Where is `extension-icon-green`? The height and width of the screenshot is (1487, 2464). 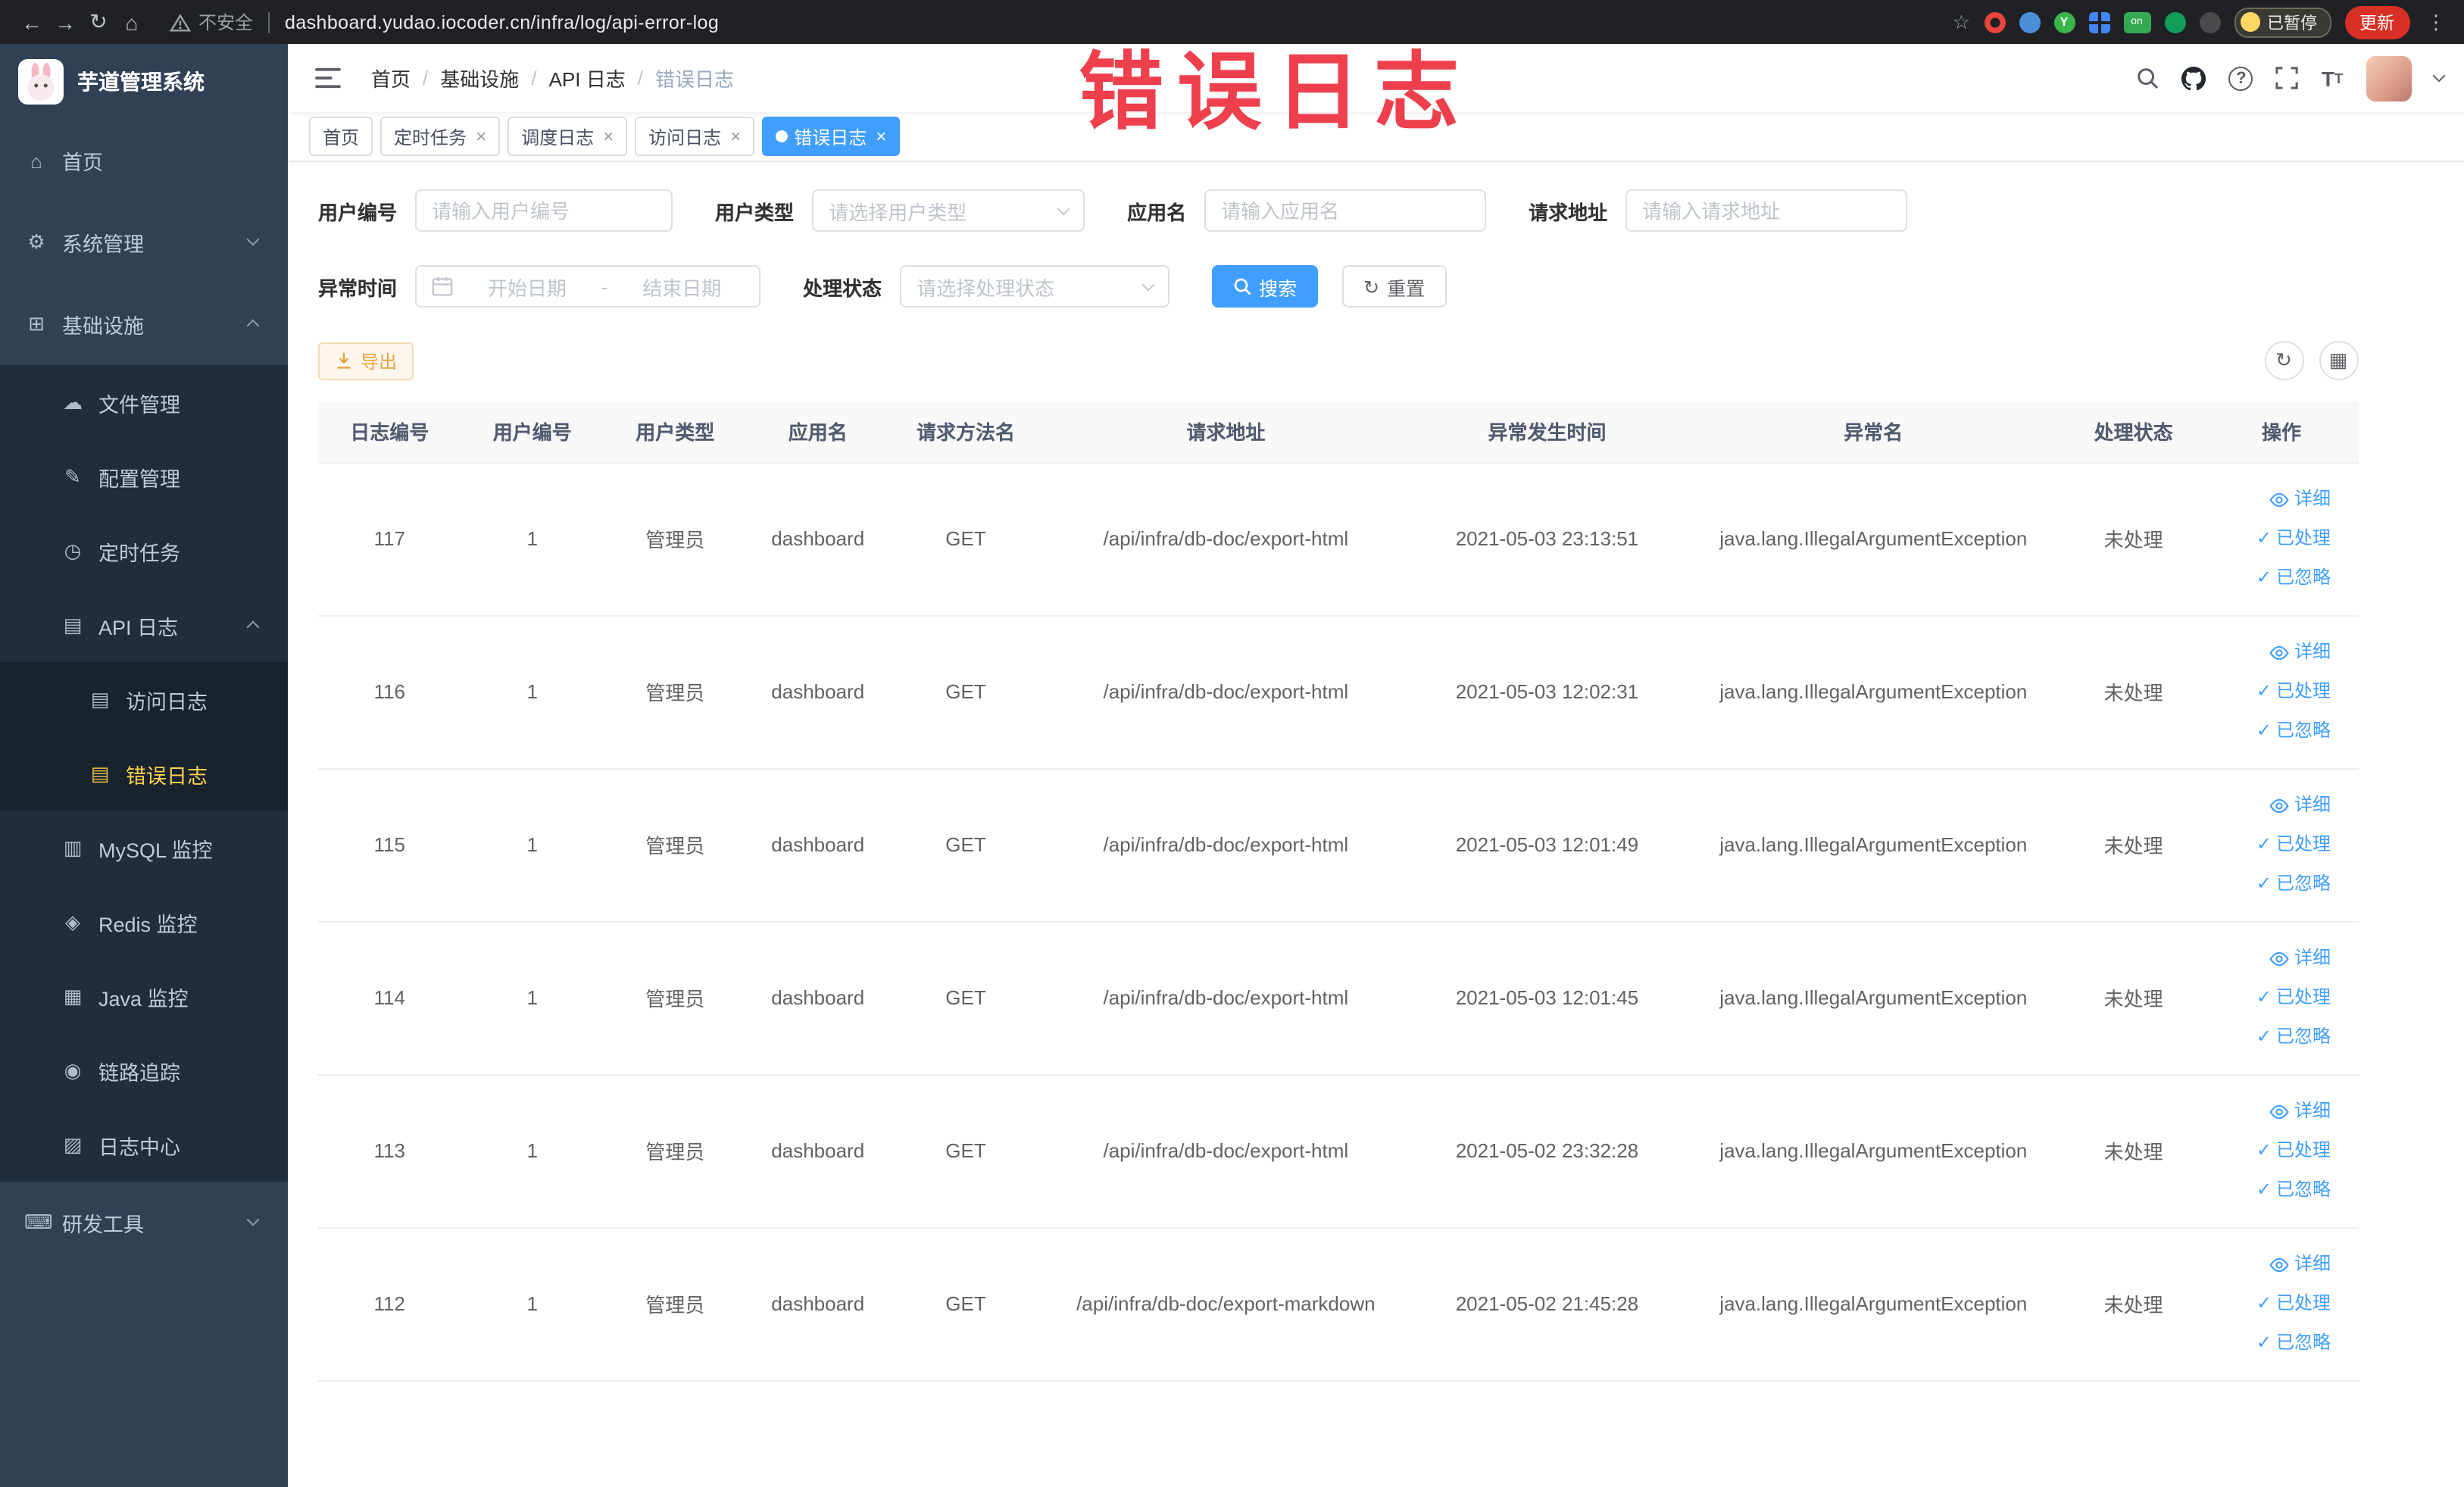
extension-icon-green is located at coordinates (2174, 22).